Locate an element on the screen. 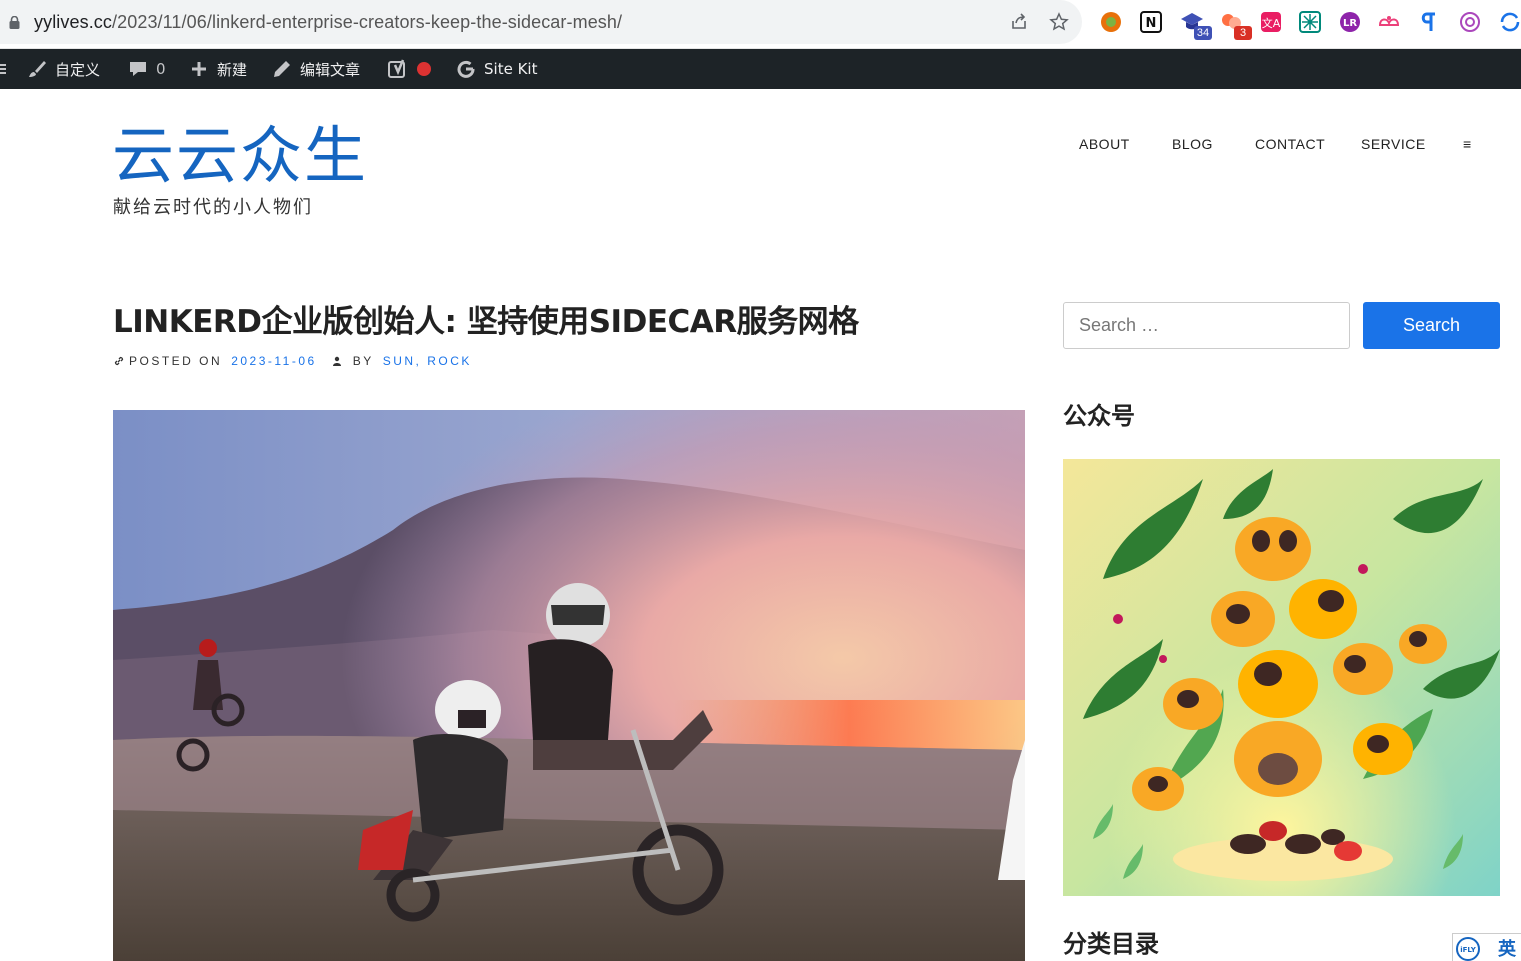 This screenshot has height=961, width=1521. openai-extension-icon is located at coordinates (1470, 22).